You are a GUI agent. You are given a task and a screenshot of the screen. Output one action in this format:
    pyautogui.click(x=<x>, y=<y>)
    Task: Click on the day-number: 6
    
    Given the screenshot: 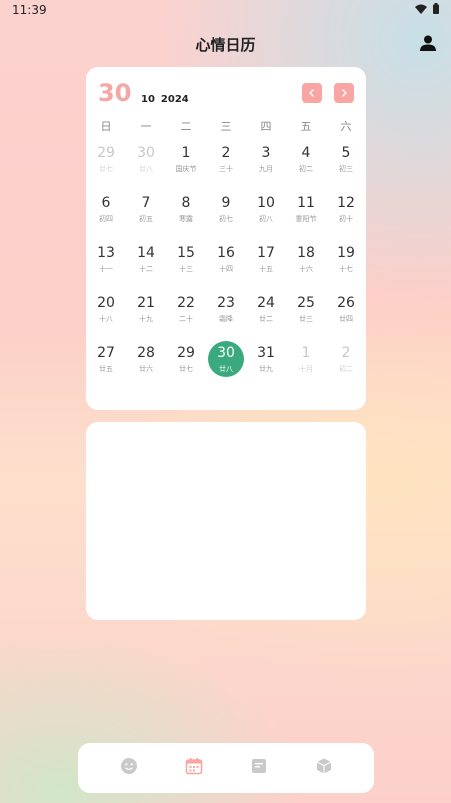 What is the action you would take?
    pyautogui.click(x=106, y=203)
    